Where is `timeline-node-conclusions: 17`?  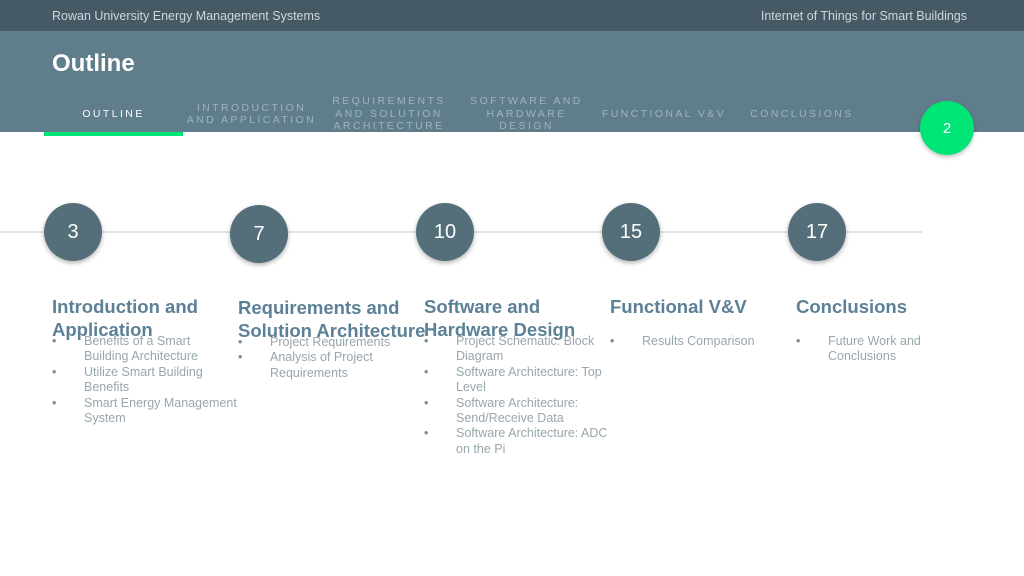
timeline-node-conclusions: 17 is located at coordinates (817, 232).